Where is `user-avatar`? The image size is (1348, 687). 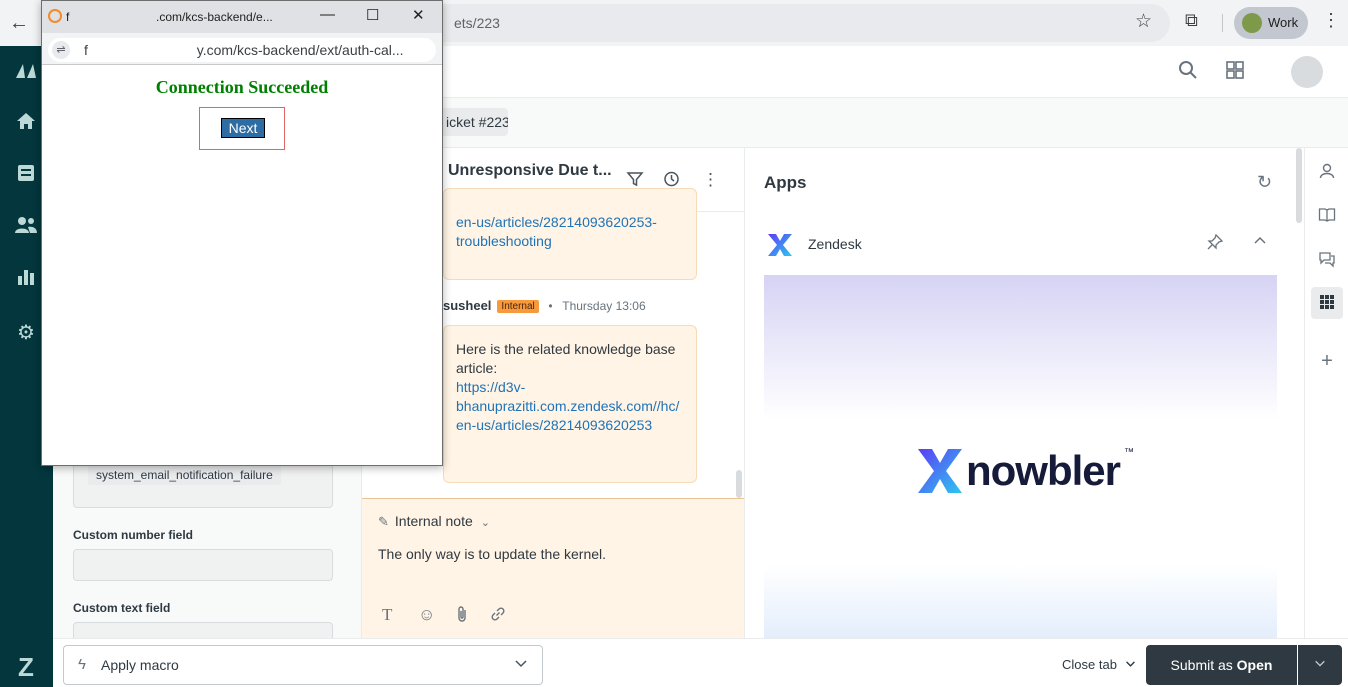
user-avatar is located at coordinates (1307, 72).